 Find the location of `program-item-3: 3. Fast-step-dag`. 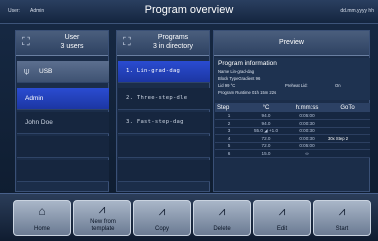

program-item-3: 3. Fast-step-dag is located at coordinates (164, 123).